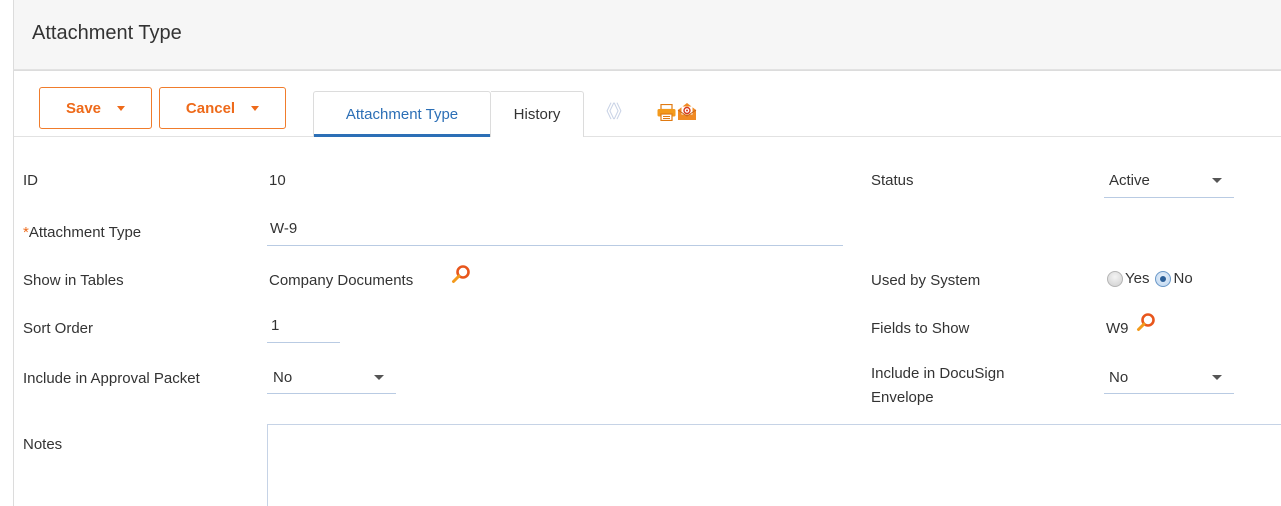 The image size is (1281, 506). I want to click on attachment-type-label-text: Attachment Type, so click(85, 232).